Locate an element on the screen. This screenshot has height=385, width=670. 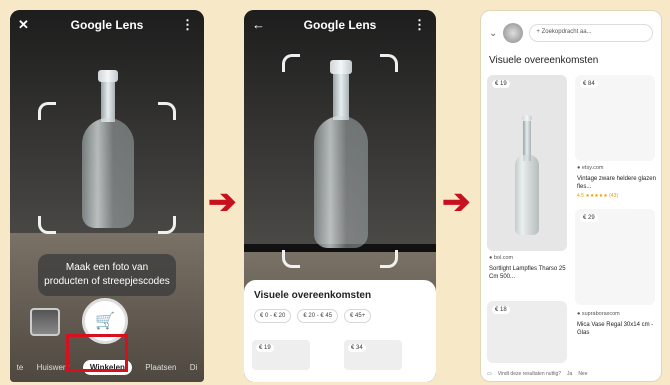
query-image-avatar is located at coordinates (513, 33).